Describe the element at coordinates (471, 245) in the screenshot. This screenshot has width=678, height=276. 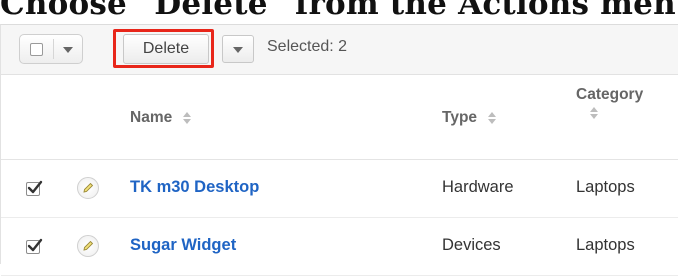
I see `record-type: Devices` at that location.